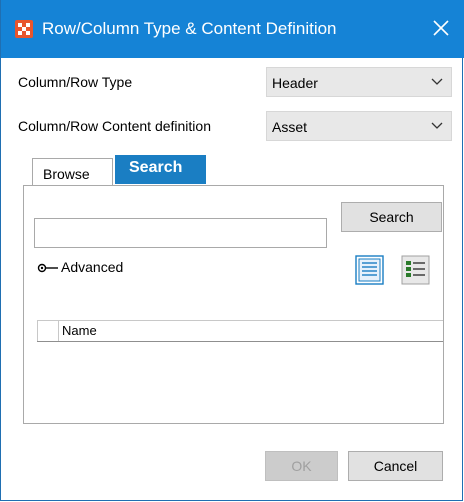  Describe the element at coordinates (295, 83) in the screenshot. I see `type-select-value: Header` at that location.